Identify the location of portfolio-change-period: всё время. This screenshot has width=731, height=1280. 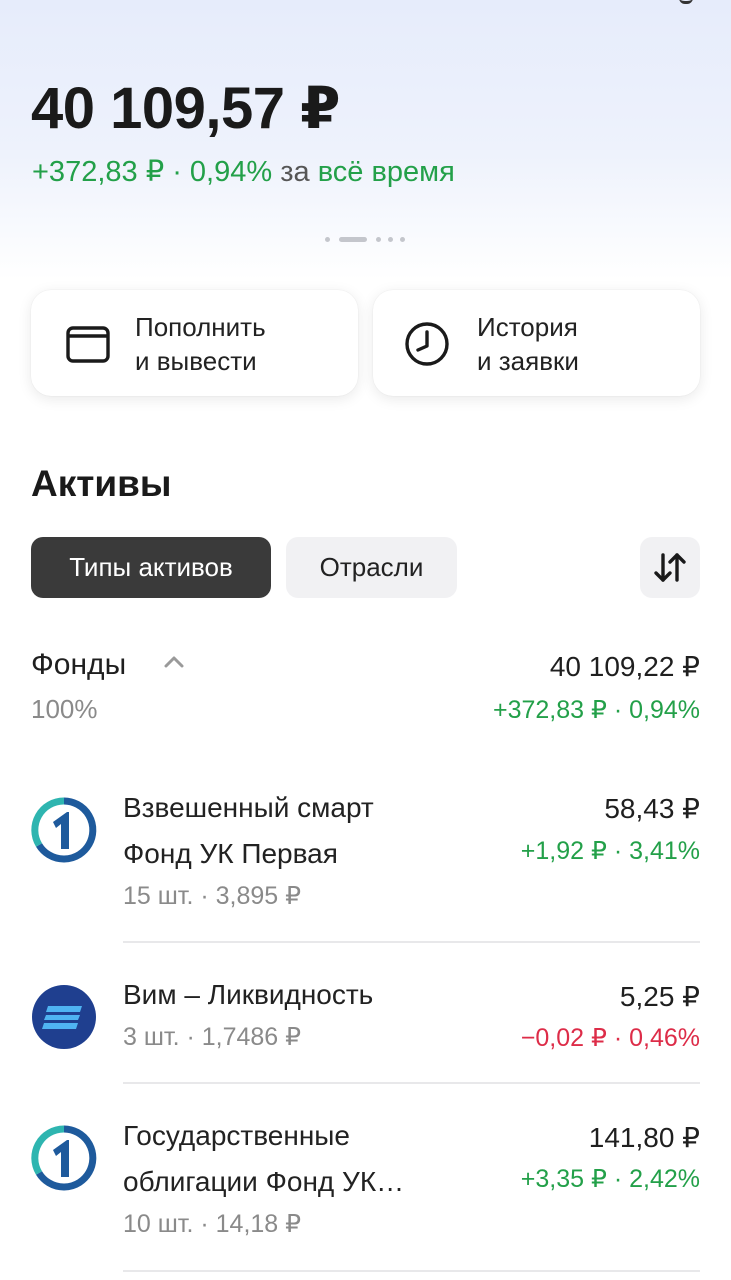
(386, 172).